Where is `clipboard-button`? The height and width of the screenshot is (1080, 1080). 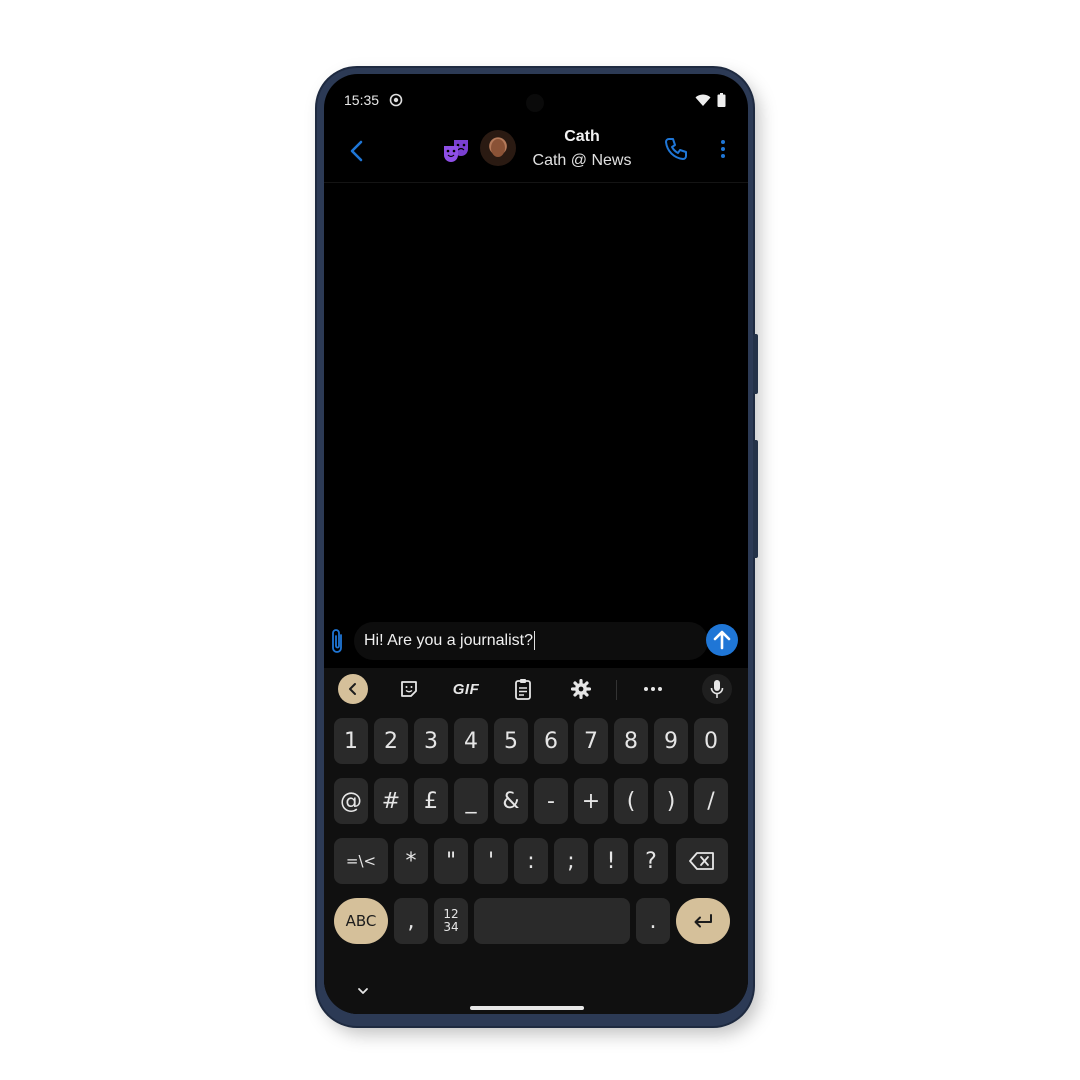 clipboard-button is located at coordinates (523, 689).